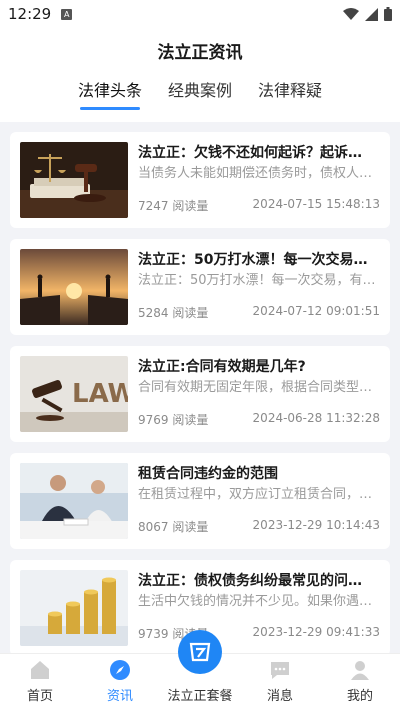  What do you see at coordinates (74, 287) in the screenshot?
I see `sunset-silhouette-icon` at bounding box center [74, 287].